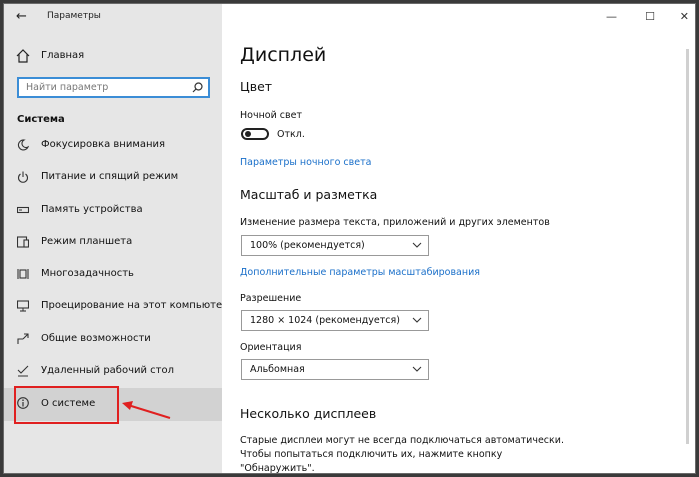  I want to click on storage-icon, so click(23, 210).